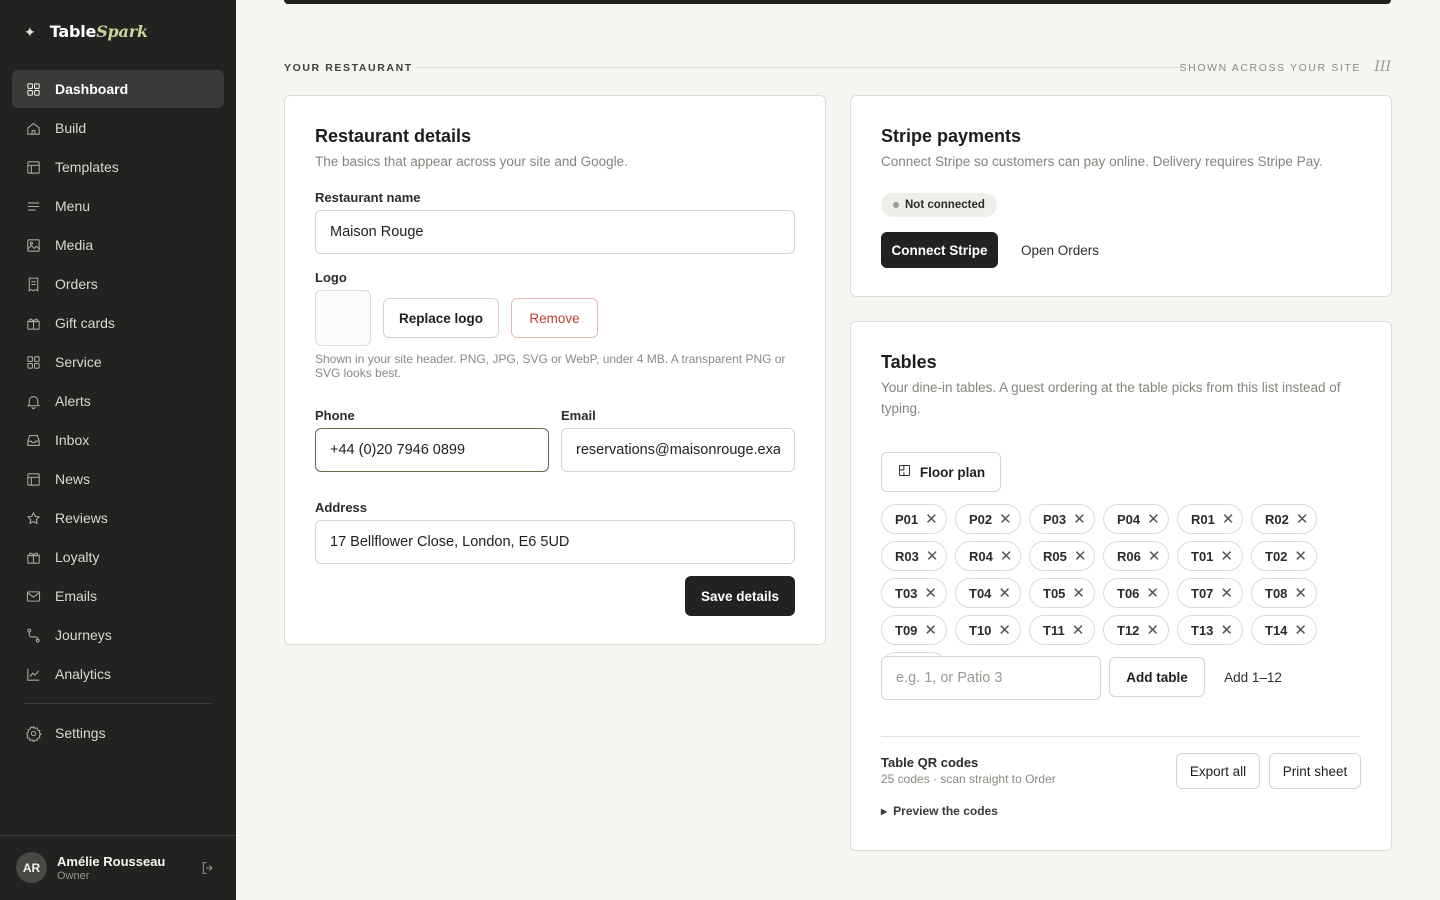 This screenshot has width=1440, height=900. What do you see at coordinates (441, 318) in the screenshot?
I see `replace-logo-button: Replace logo` at bounding box center [441, 318].